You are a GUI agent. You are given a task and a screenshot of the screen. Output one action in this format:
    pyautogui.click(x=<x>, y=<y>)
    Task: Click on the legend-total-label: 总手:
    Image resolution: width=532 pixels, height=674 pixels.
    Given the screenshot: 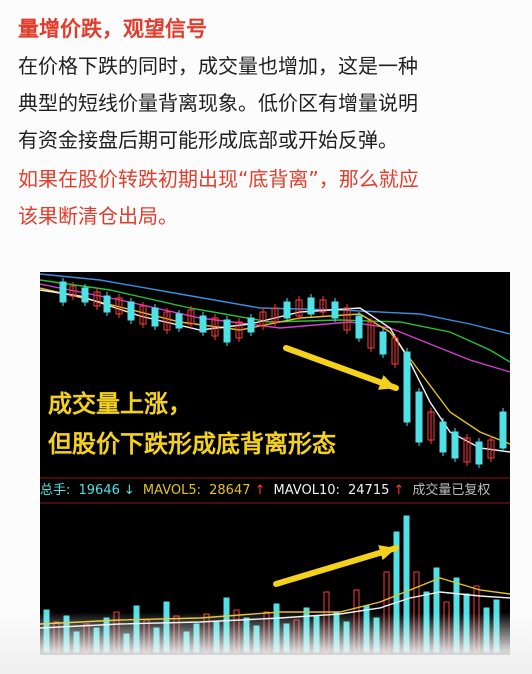 What is the action you would take?
    pyautogui.click(x=57, y=490)
    